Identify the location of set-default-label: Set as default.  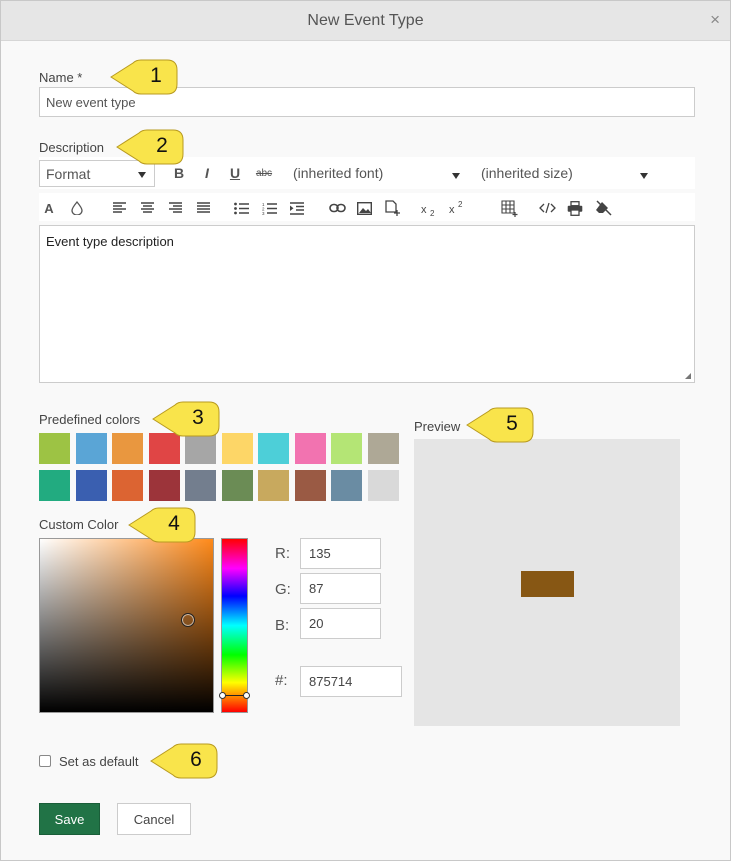
(99, 761).